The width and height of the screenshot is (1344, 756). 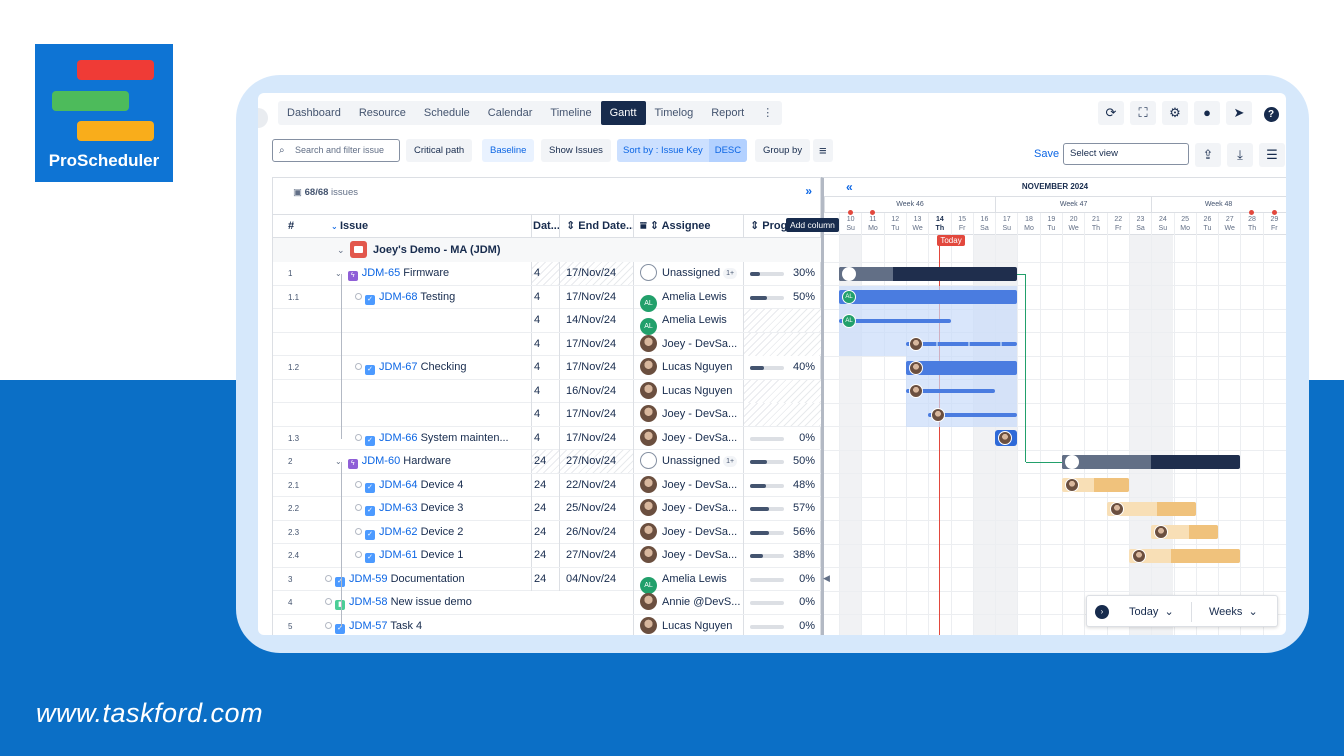 I want to click on sort-control: Sort by : Issue Key DESC, so click(x=682, y=150).